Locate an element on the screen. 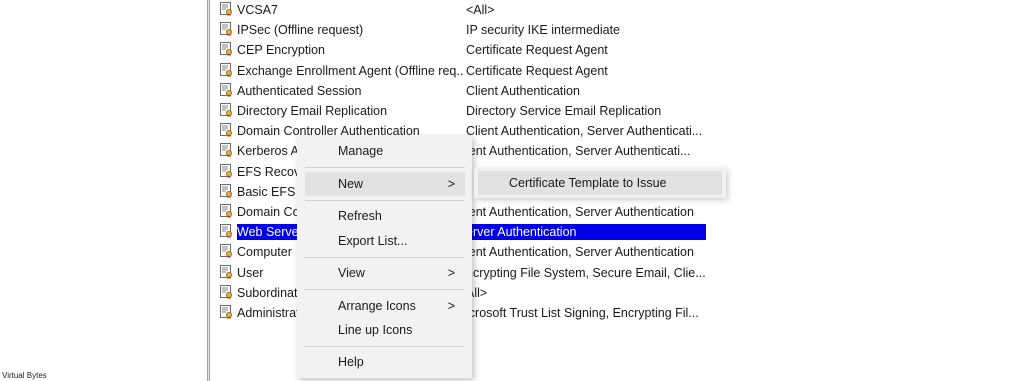  menu-item-new: New > is located at coordinates (385, 184).